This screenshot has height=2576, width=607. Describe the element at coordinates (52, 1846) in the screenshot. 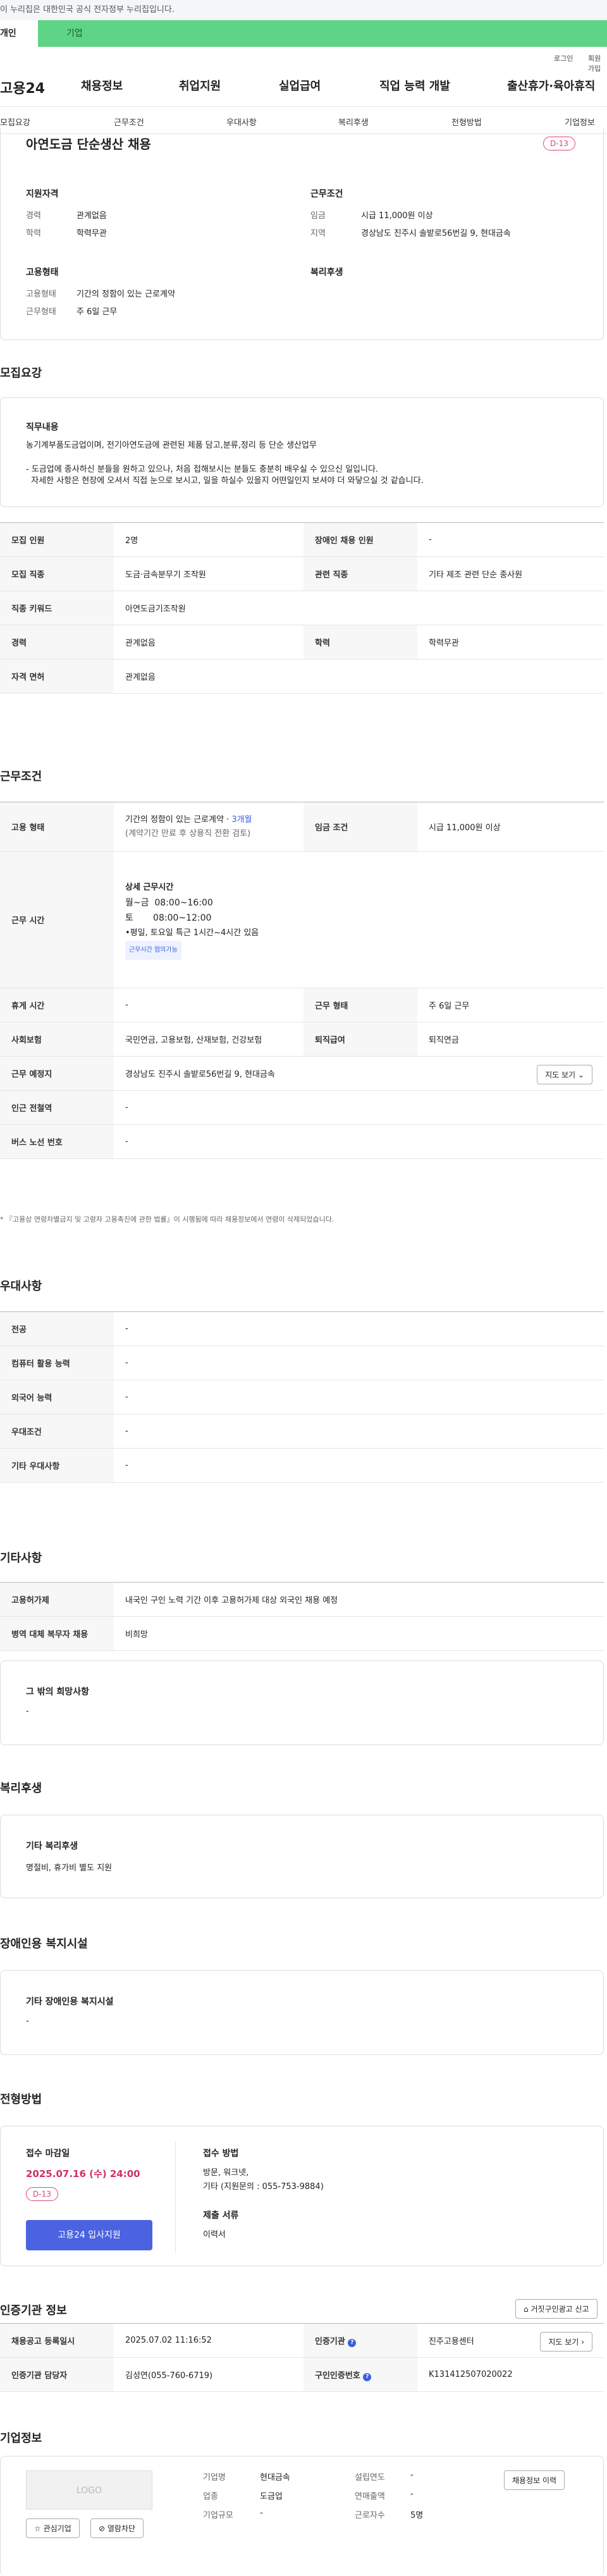

I see `welfare-box-title: 기타 복리후생` at that location.